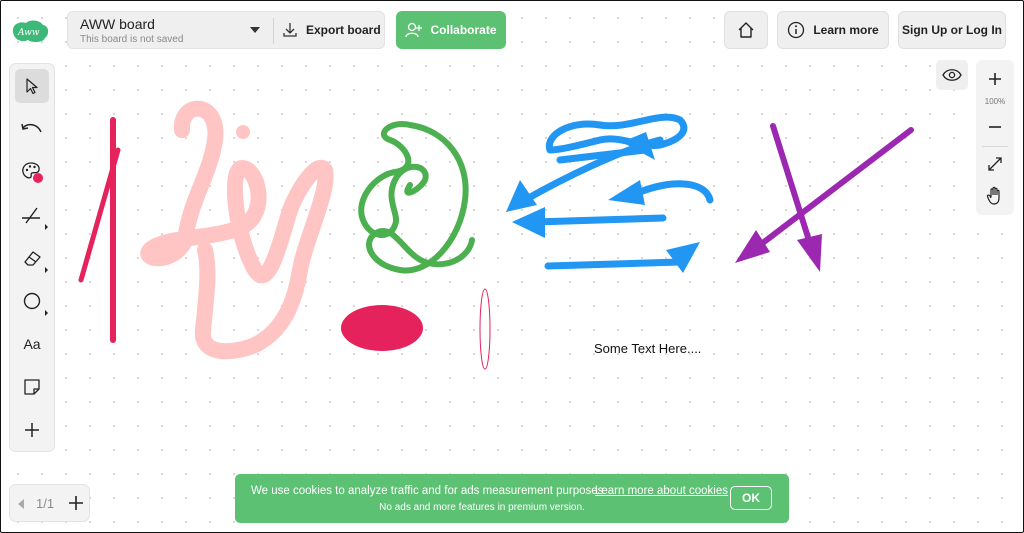 This screenshot has width=1024, height=533. I want to click on hand-icon, so click(993, 195).